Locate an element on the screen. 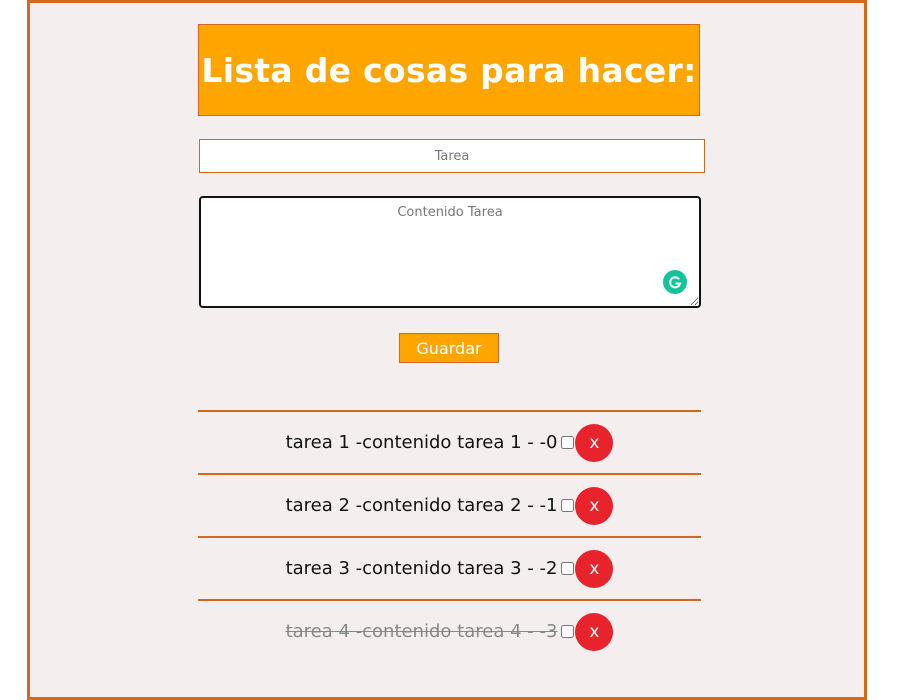 This screenshot has height=700, width=908. task-row: tarea 4 -contenido tarea 4 - -3 x is located at coordinates (449, 630).